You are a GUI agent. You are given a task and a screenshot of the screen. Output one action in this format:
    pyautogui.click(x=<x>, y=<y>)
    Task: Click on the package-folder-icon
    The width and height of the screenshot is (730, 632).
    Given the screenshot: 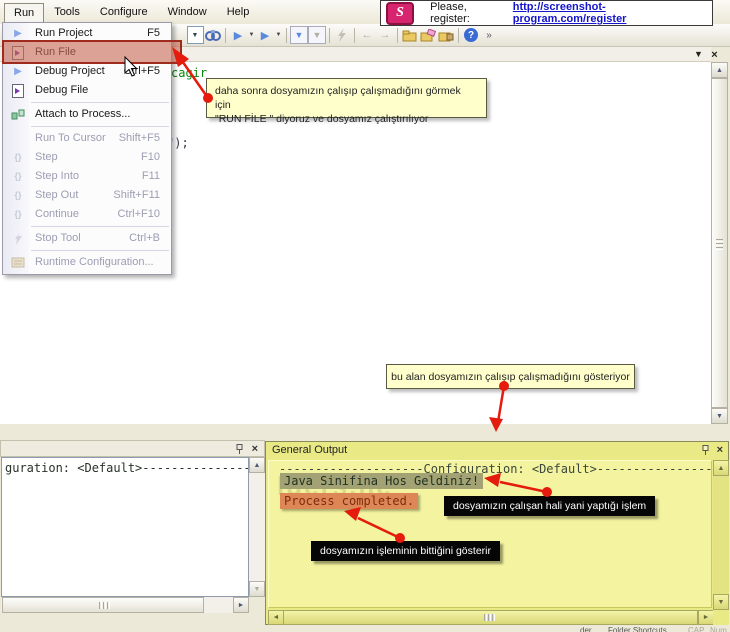 What is the action you would take?
    pyautogui.click(x=446, y=35)
    